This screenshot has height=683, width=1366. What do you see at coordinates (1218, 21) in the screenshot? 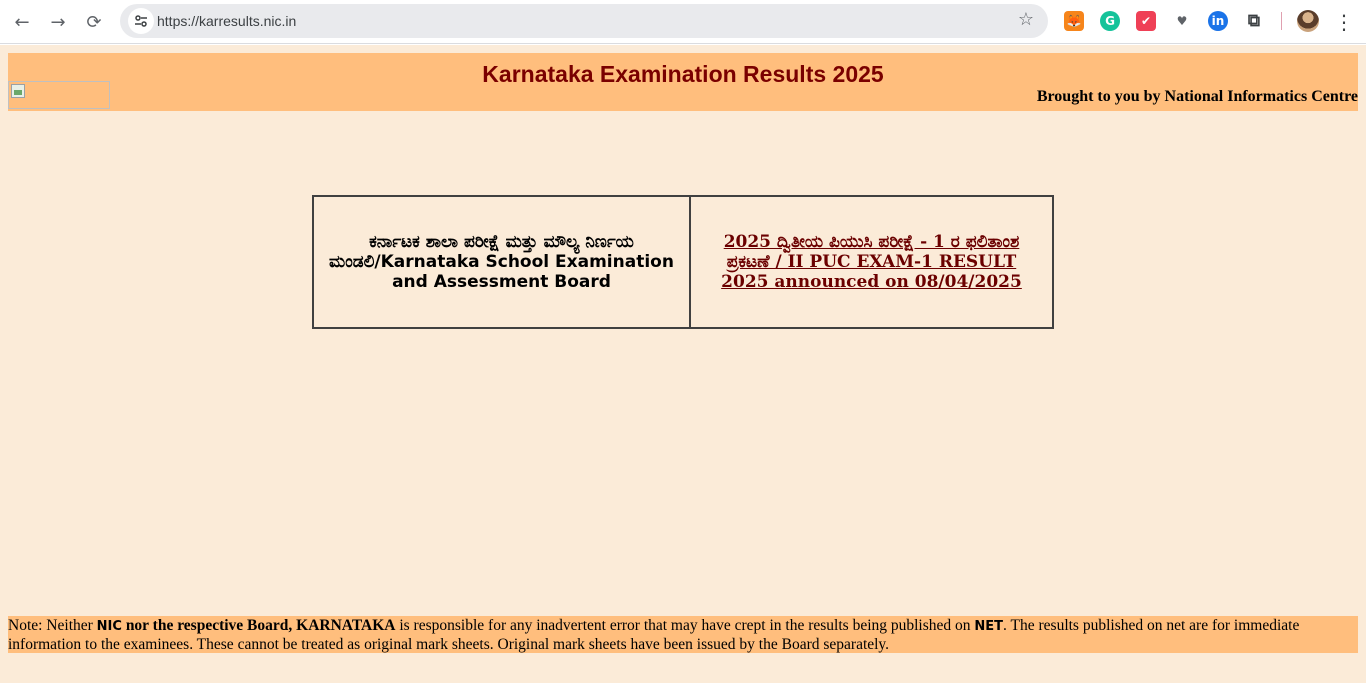
I see `linkedin-extension-icon: in` at bounding box center [1218, 21].